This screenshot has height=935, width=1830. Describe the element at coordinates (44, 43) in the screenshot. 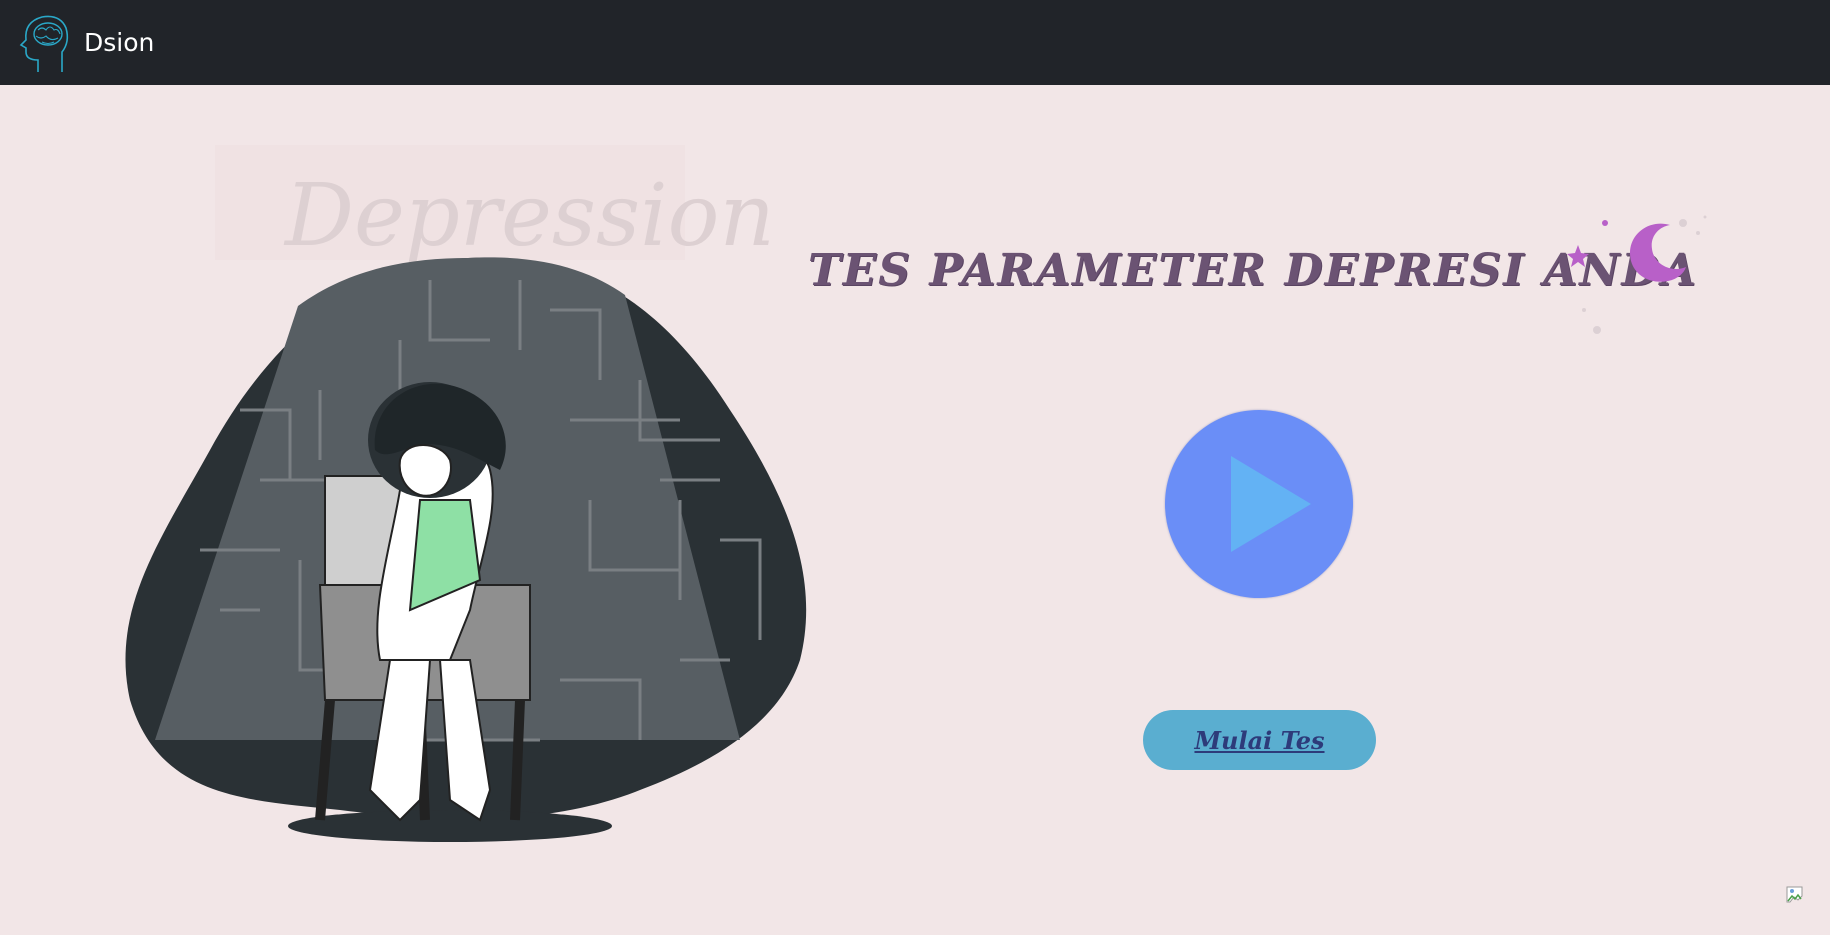

I see `brain-head-icon` at that location.